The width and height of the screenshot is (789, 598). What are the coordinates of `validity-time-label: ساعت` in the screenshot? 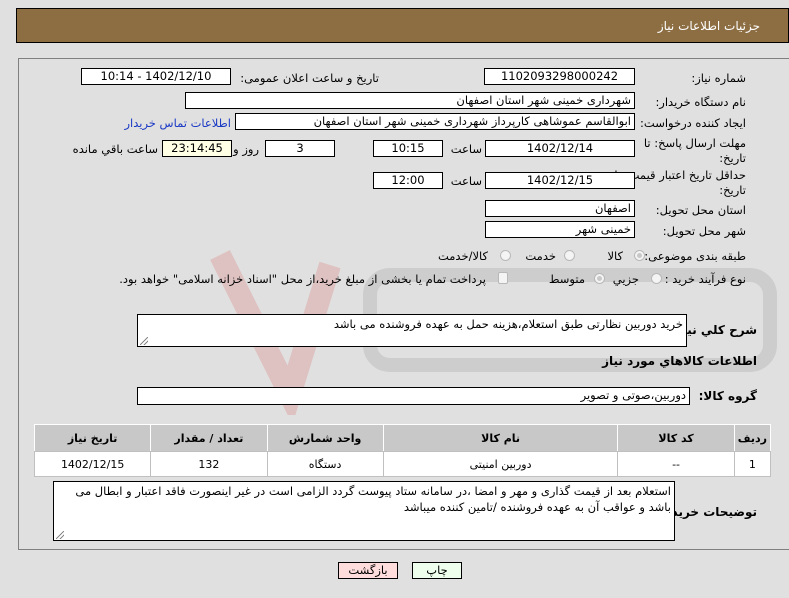 It's located at (466, 181).